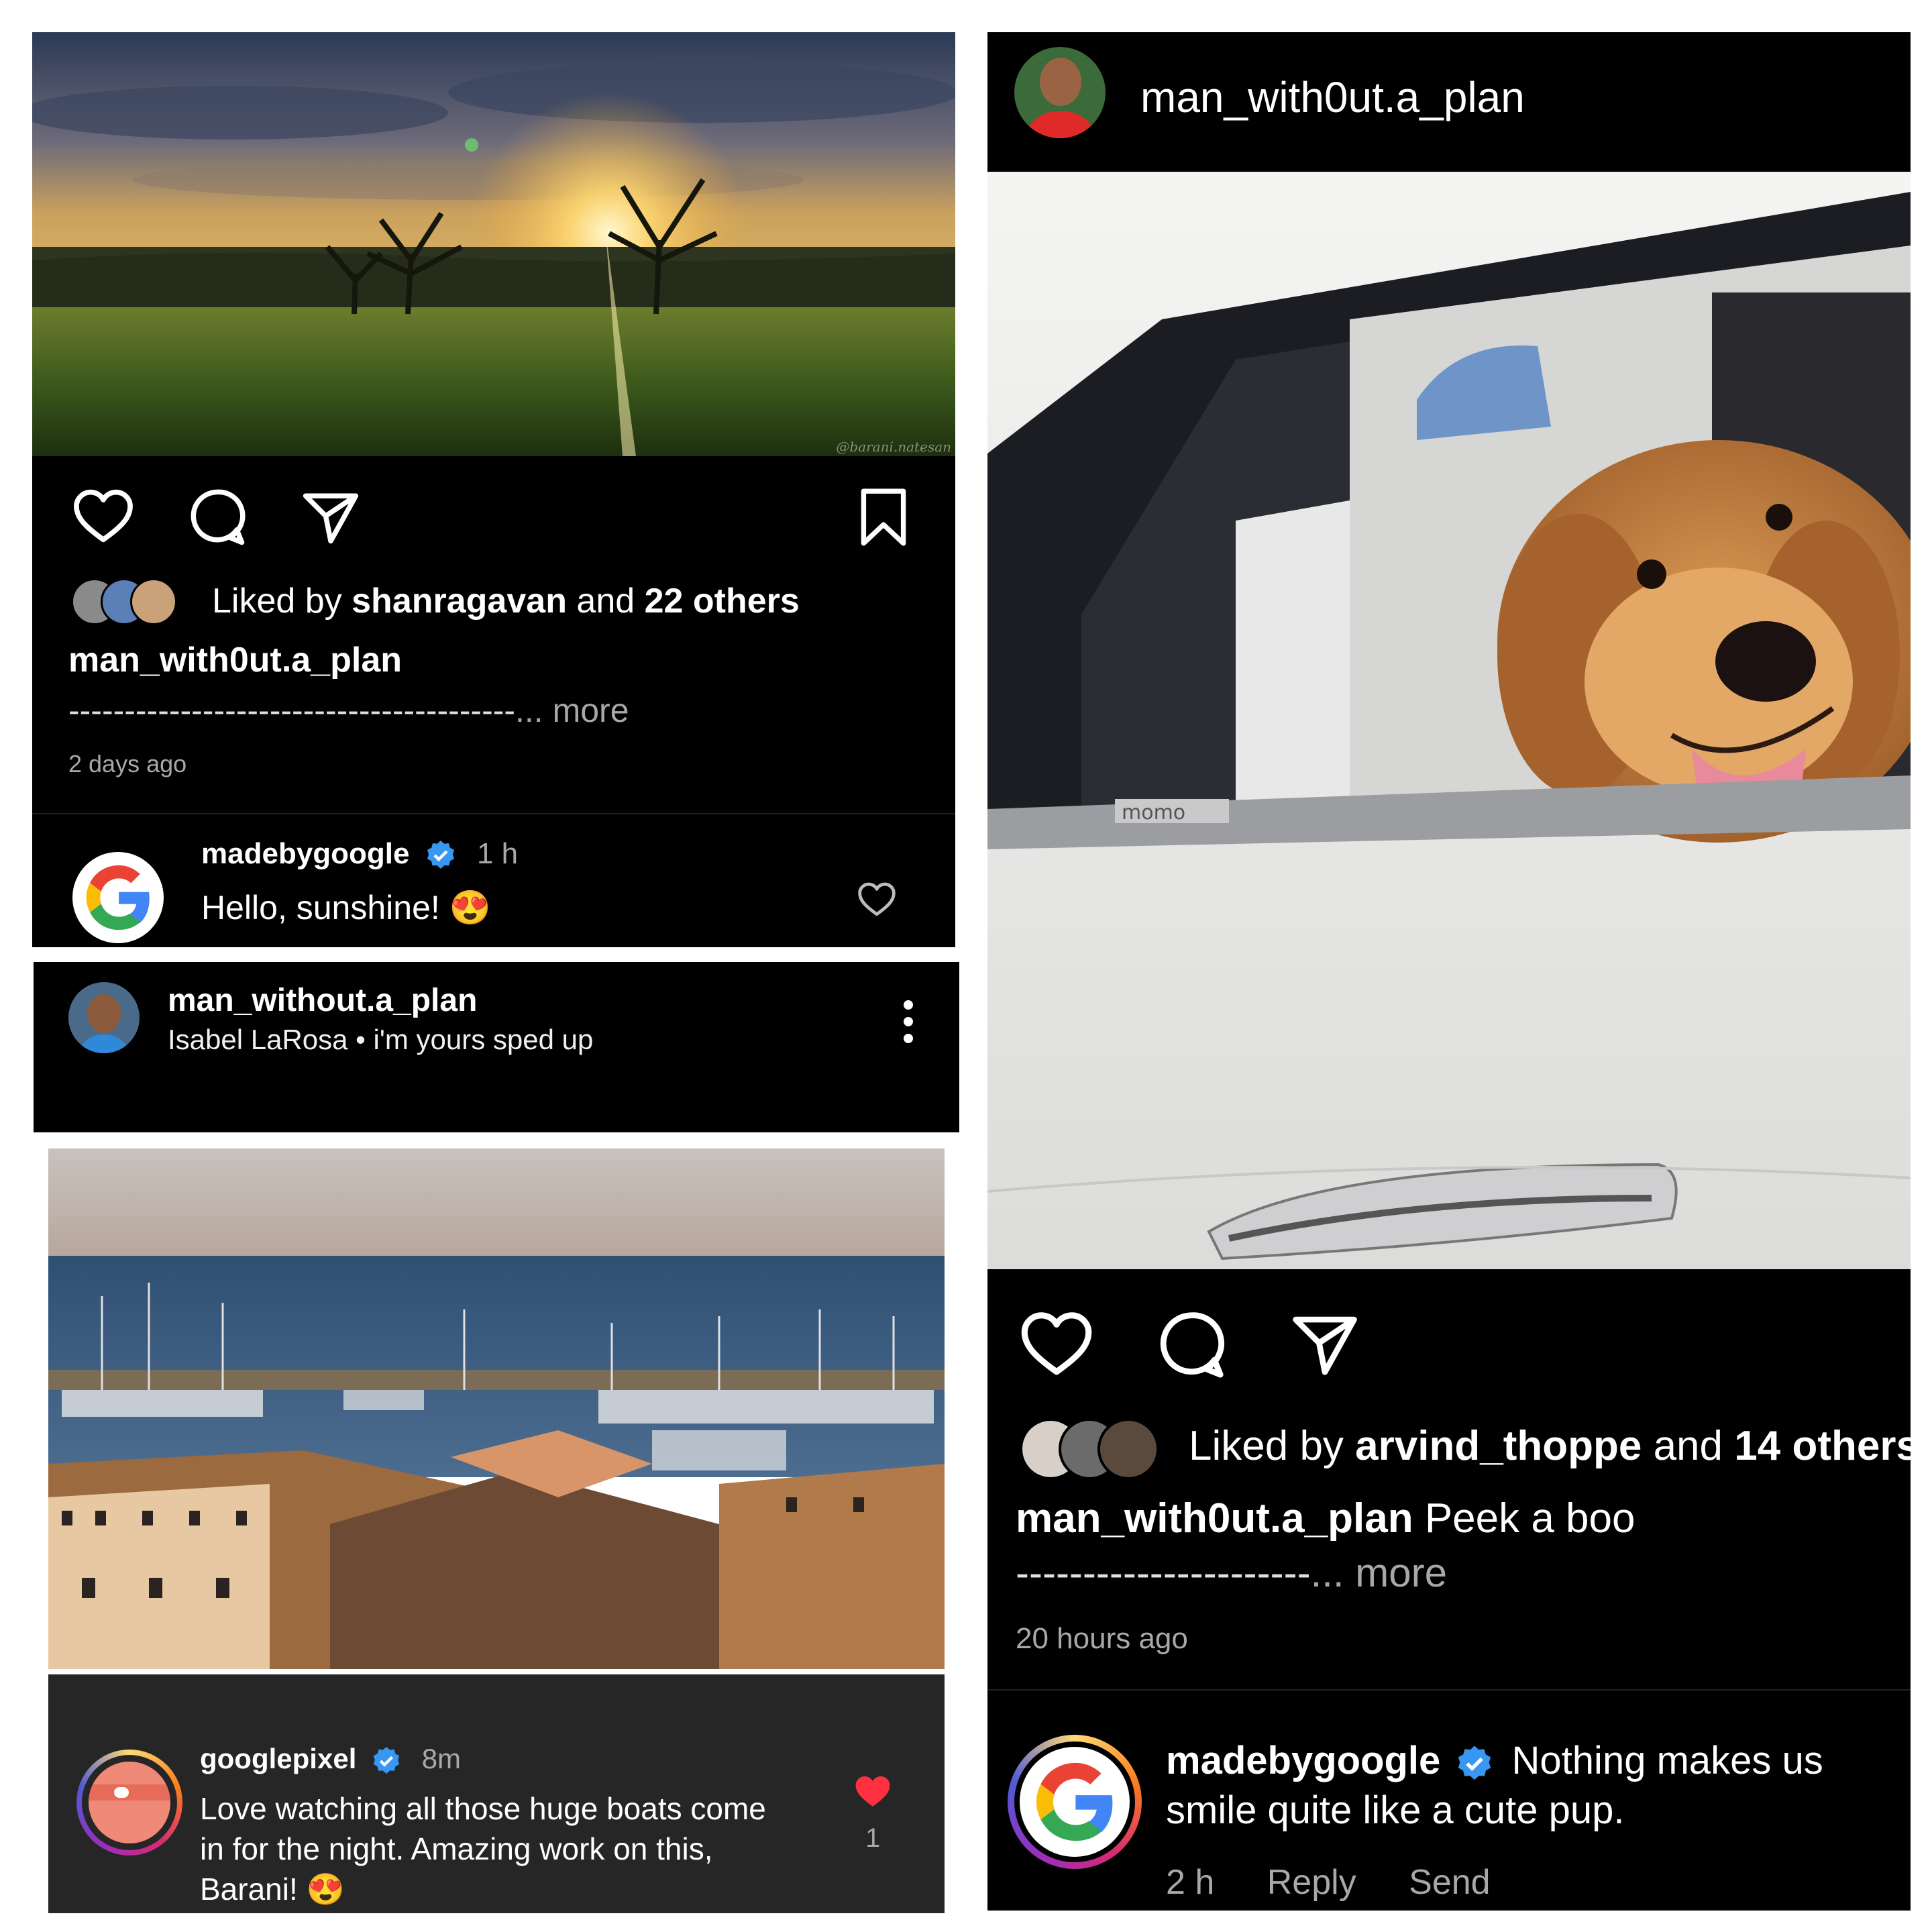  I want to click on music-track: Isabel LaRosa • i'm yours sped up, so click(380, 1040).